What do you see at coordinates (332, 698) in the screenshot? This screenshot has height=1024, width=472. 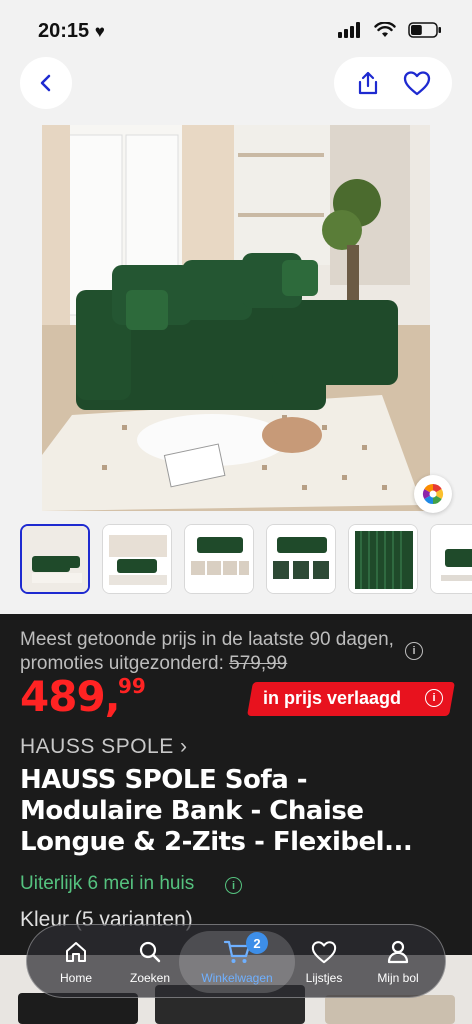 I see `price-reduced-badge-label: in prijs verlaagd` at bounding box center [332, 698].